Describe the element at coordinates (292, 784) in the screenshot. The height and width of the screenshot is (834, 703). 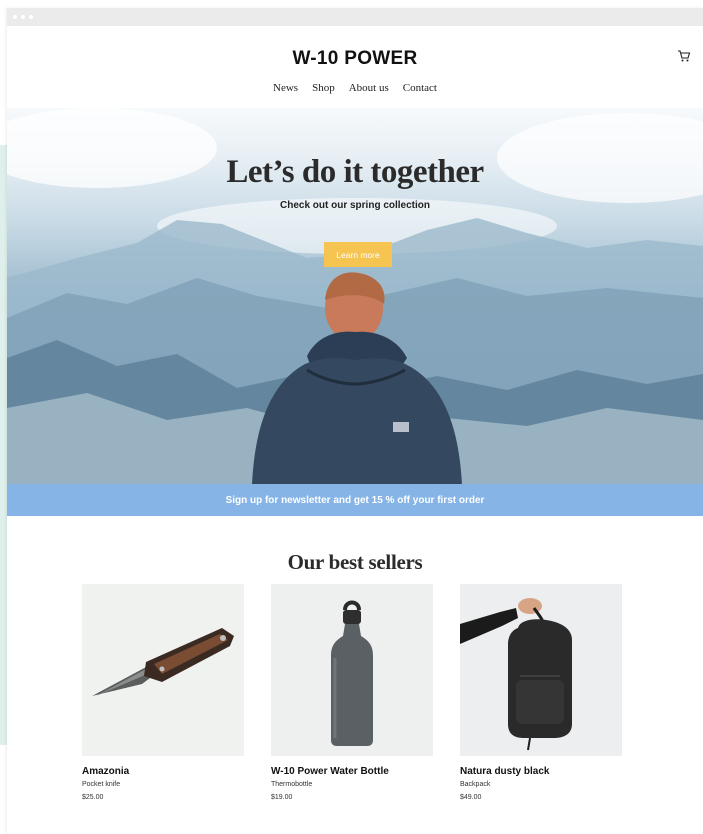
I see `product-type: Thermobottle` at that location.